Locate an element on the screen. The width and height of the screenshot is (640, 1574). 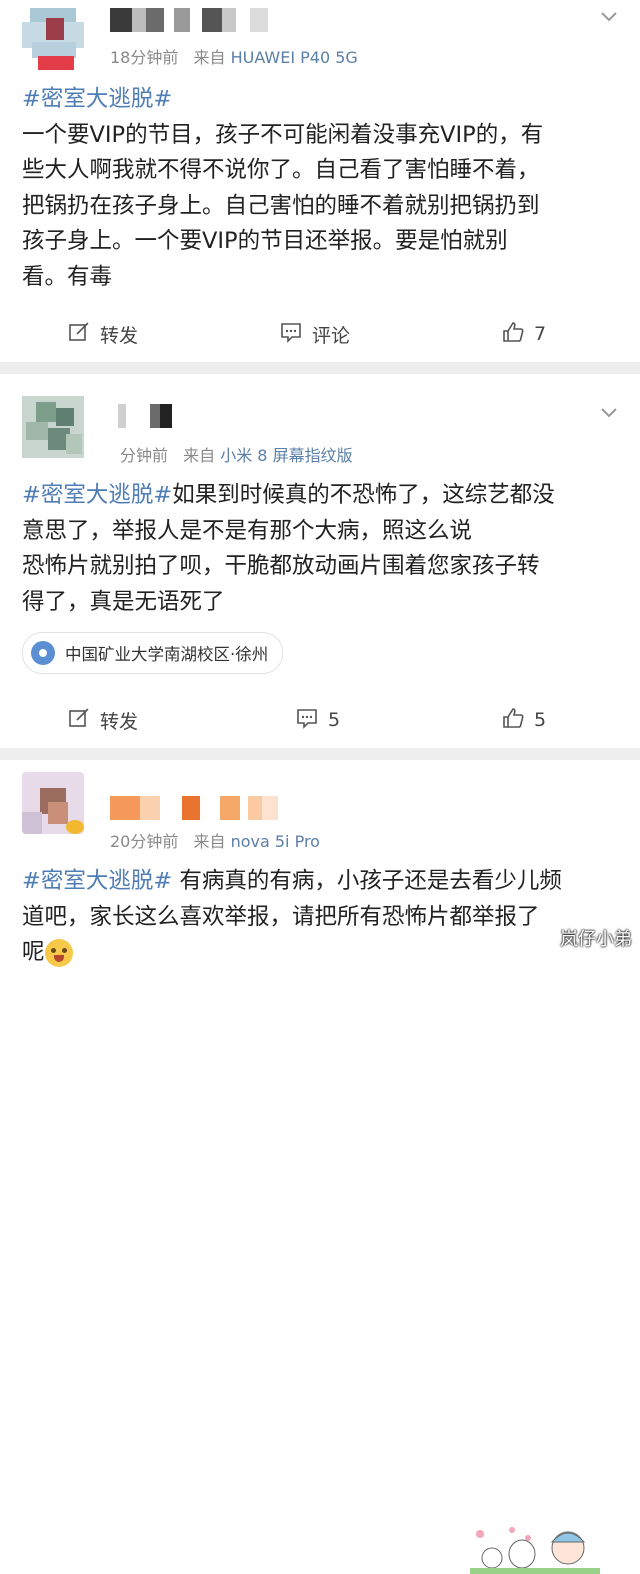
post-time: 分钟前 is located at coordinates (144, 455).